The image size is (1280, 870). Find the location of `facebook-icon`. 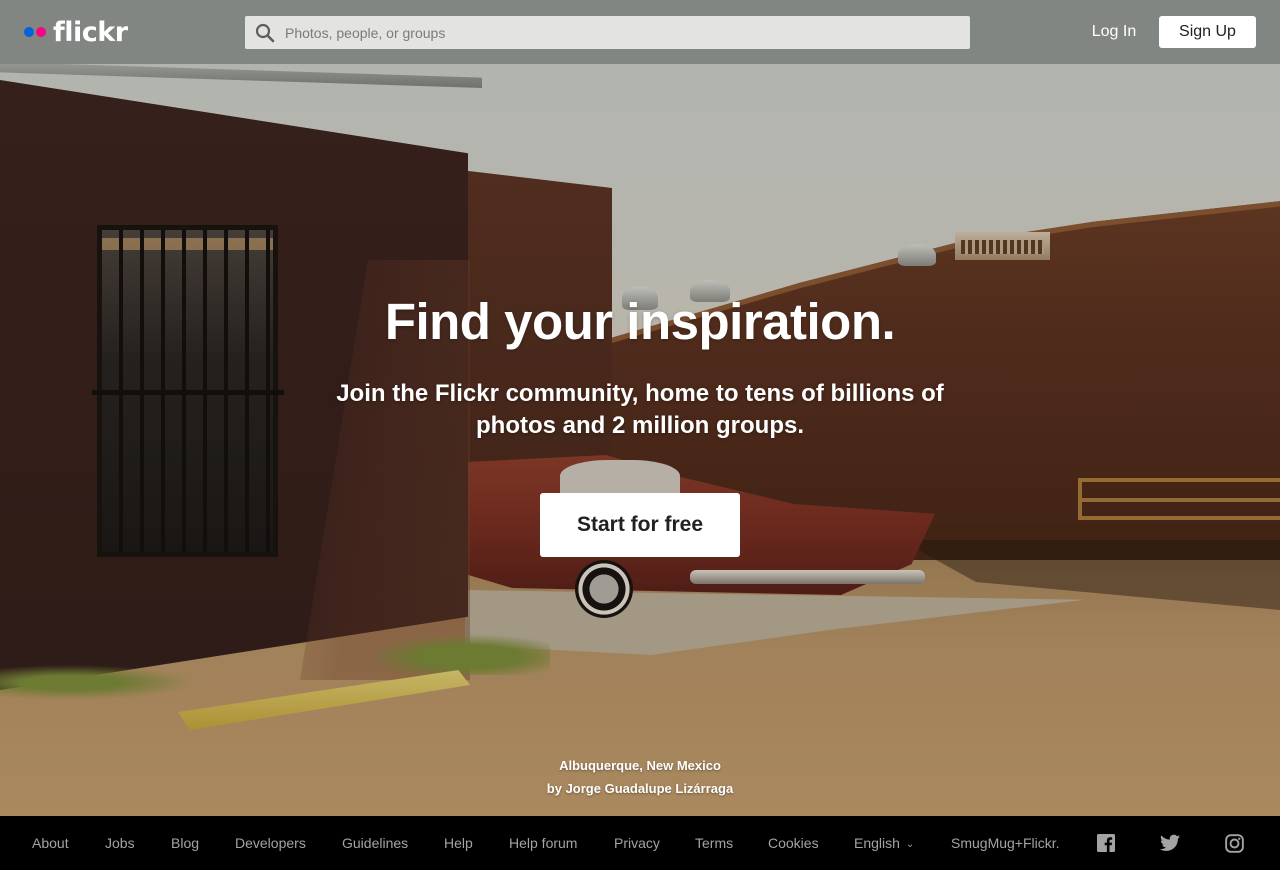

facebook-icon is located at coordinates (1106, 843).